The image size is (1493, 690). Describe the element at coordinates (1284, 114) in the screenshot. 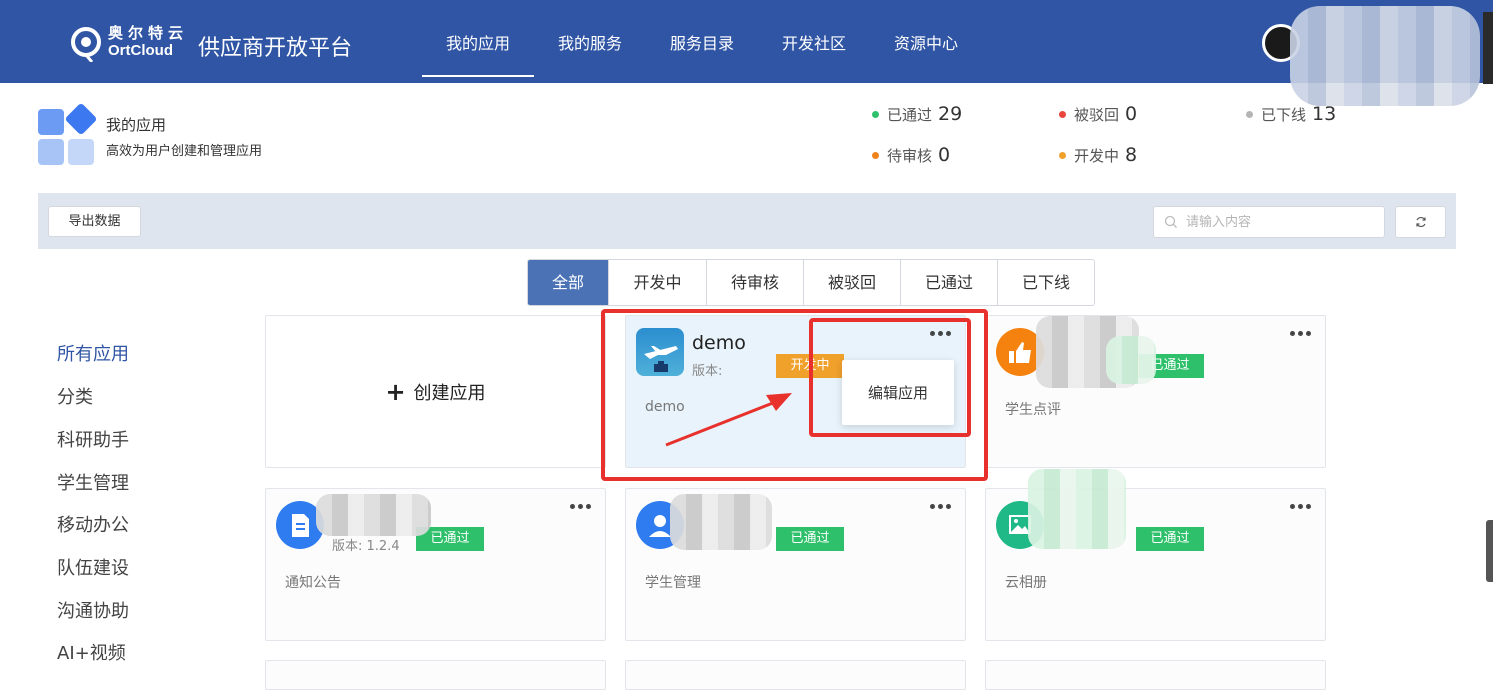

I see `stat-label: 已下线` at that location.